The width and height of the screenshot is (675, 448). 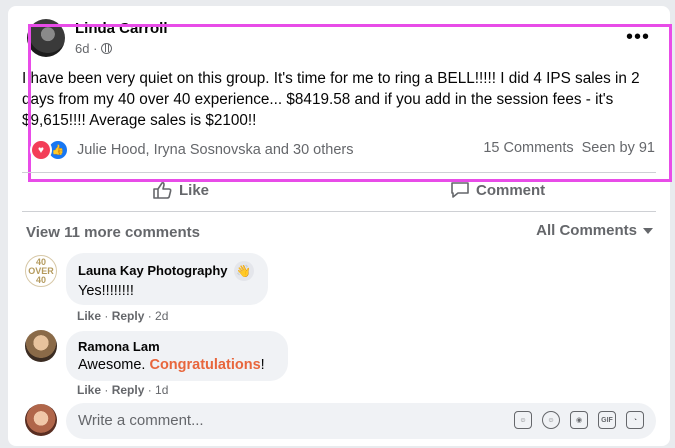 I want to click on comment-sort-dropdown: All Comments, so click(x=594, y=230).